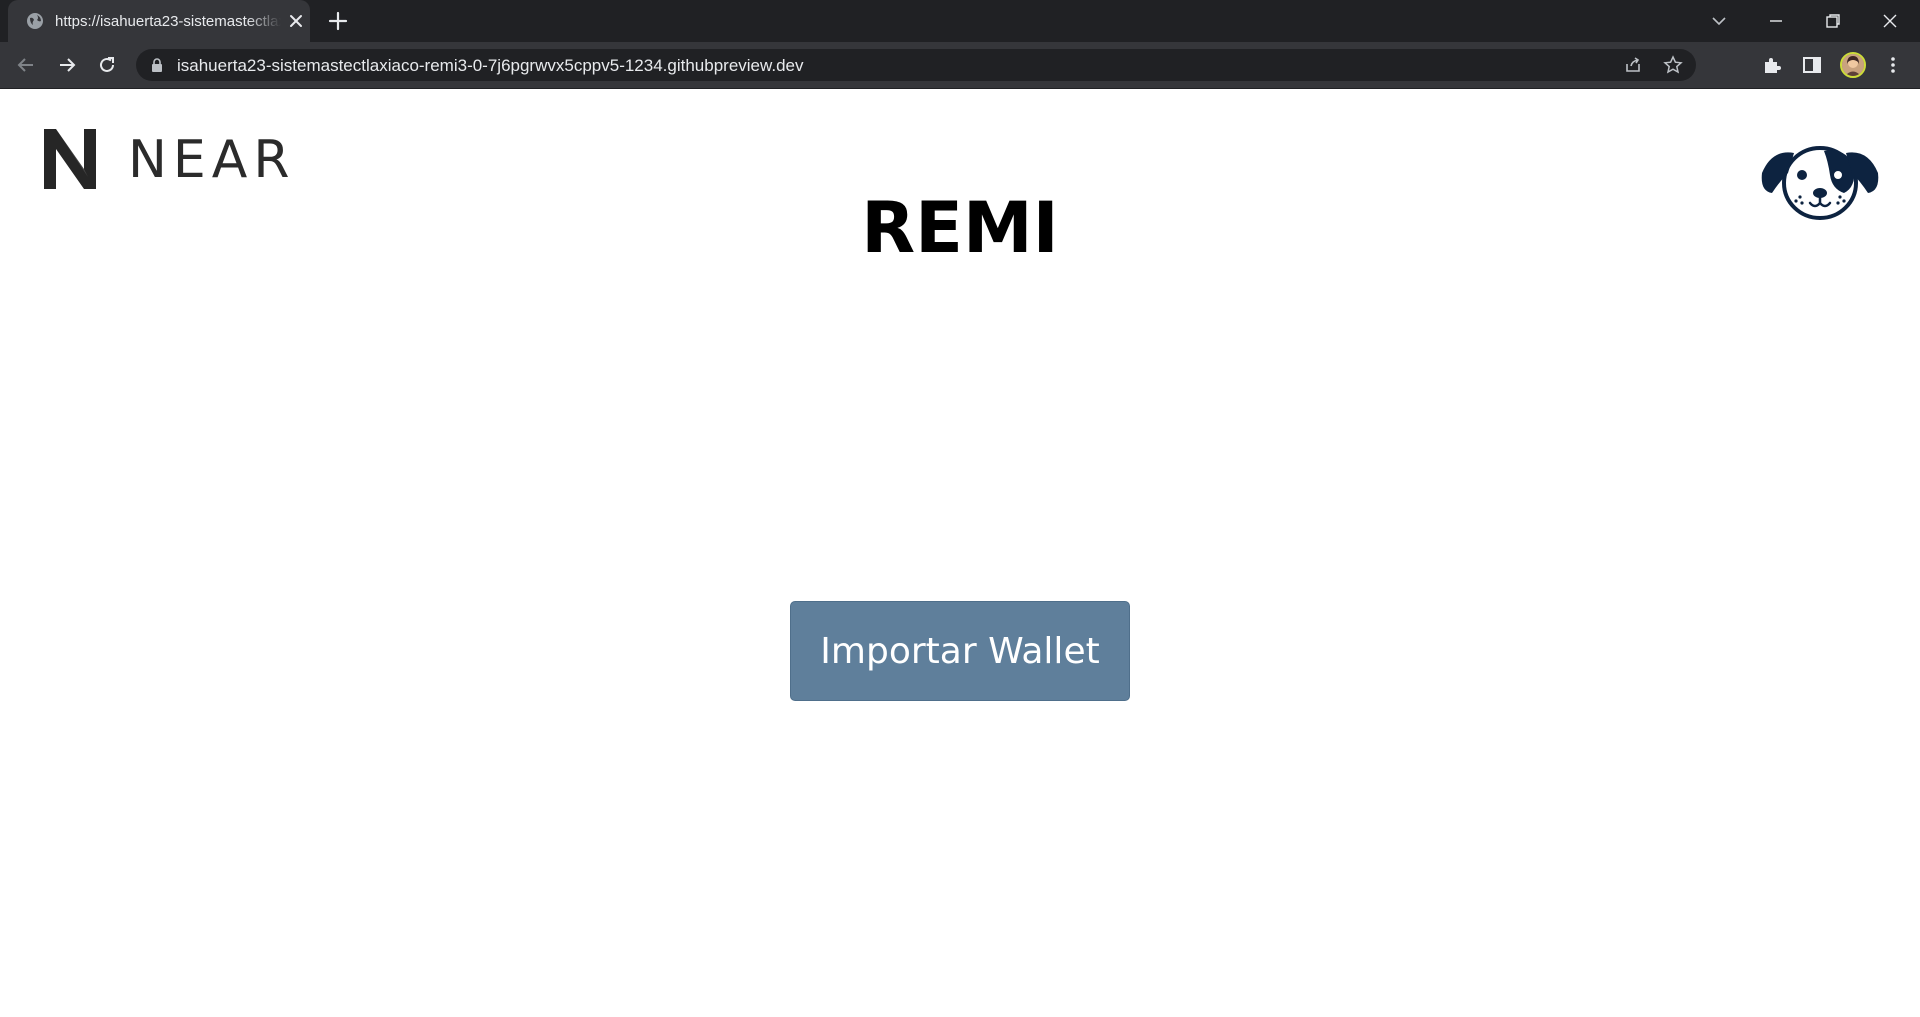 This screenshot has width=1920, height=1017. Describe the element at coordinates (70, 159) in the screenshot. I see `near-logo-icon` at that location.